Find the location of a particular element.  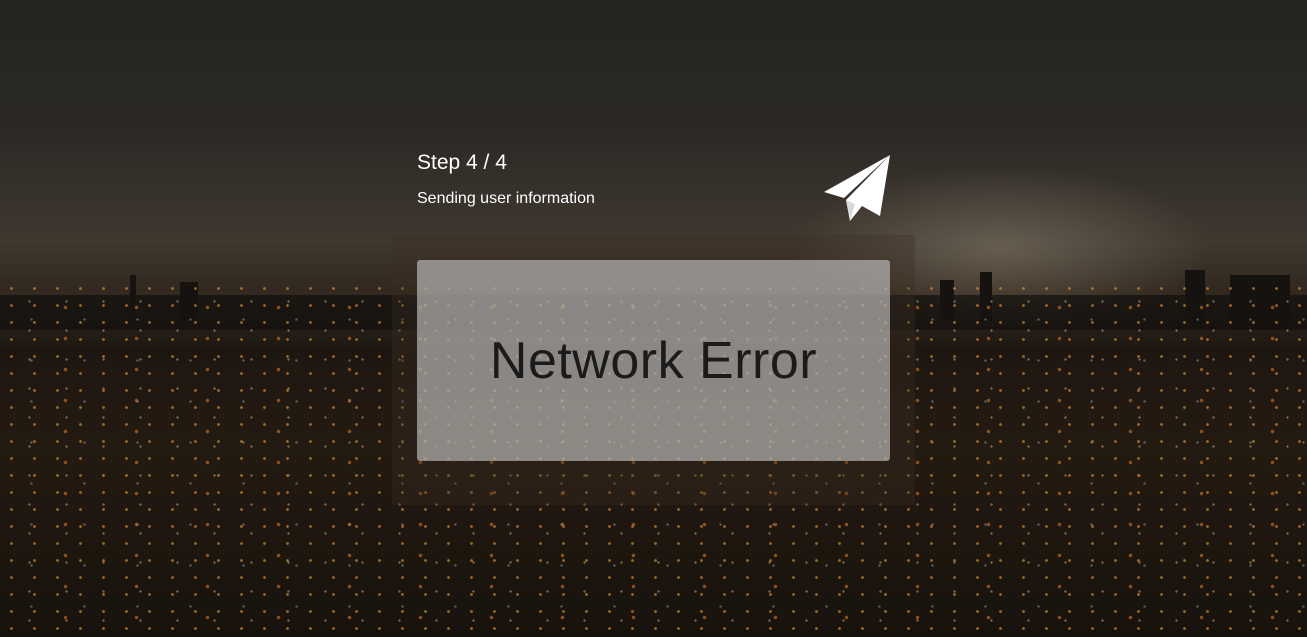

error-message-box: Network Error is located at coordinates (653, 360).